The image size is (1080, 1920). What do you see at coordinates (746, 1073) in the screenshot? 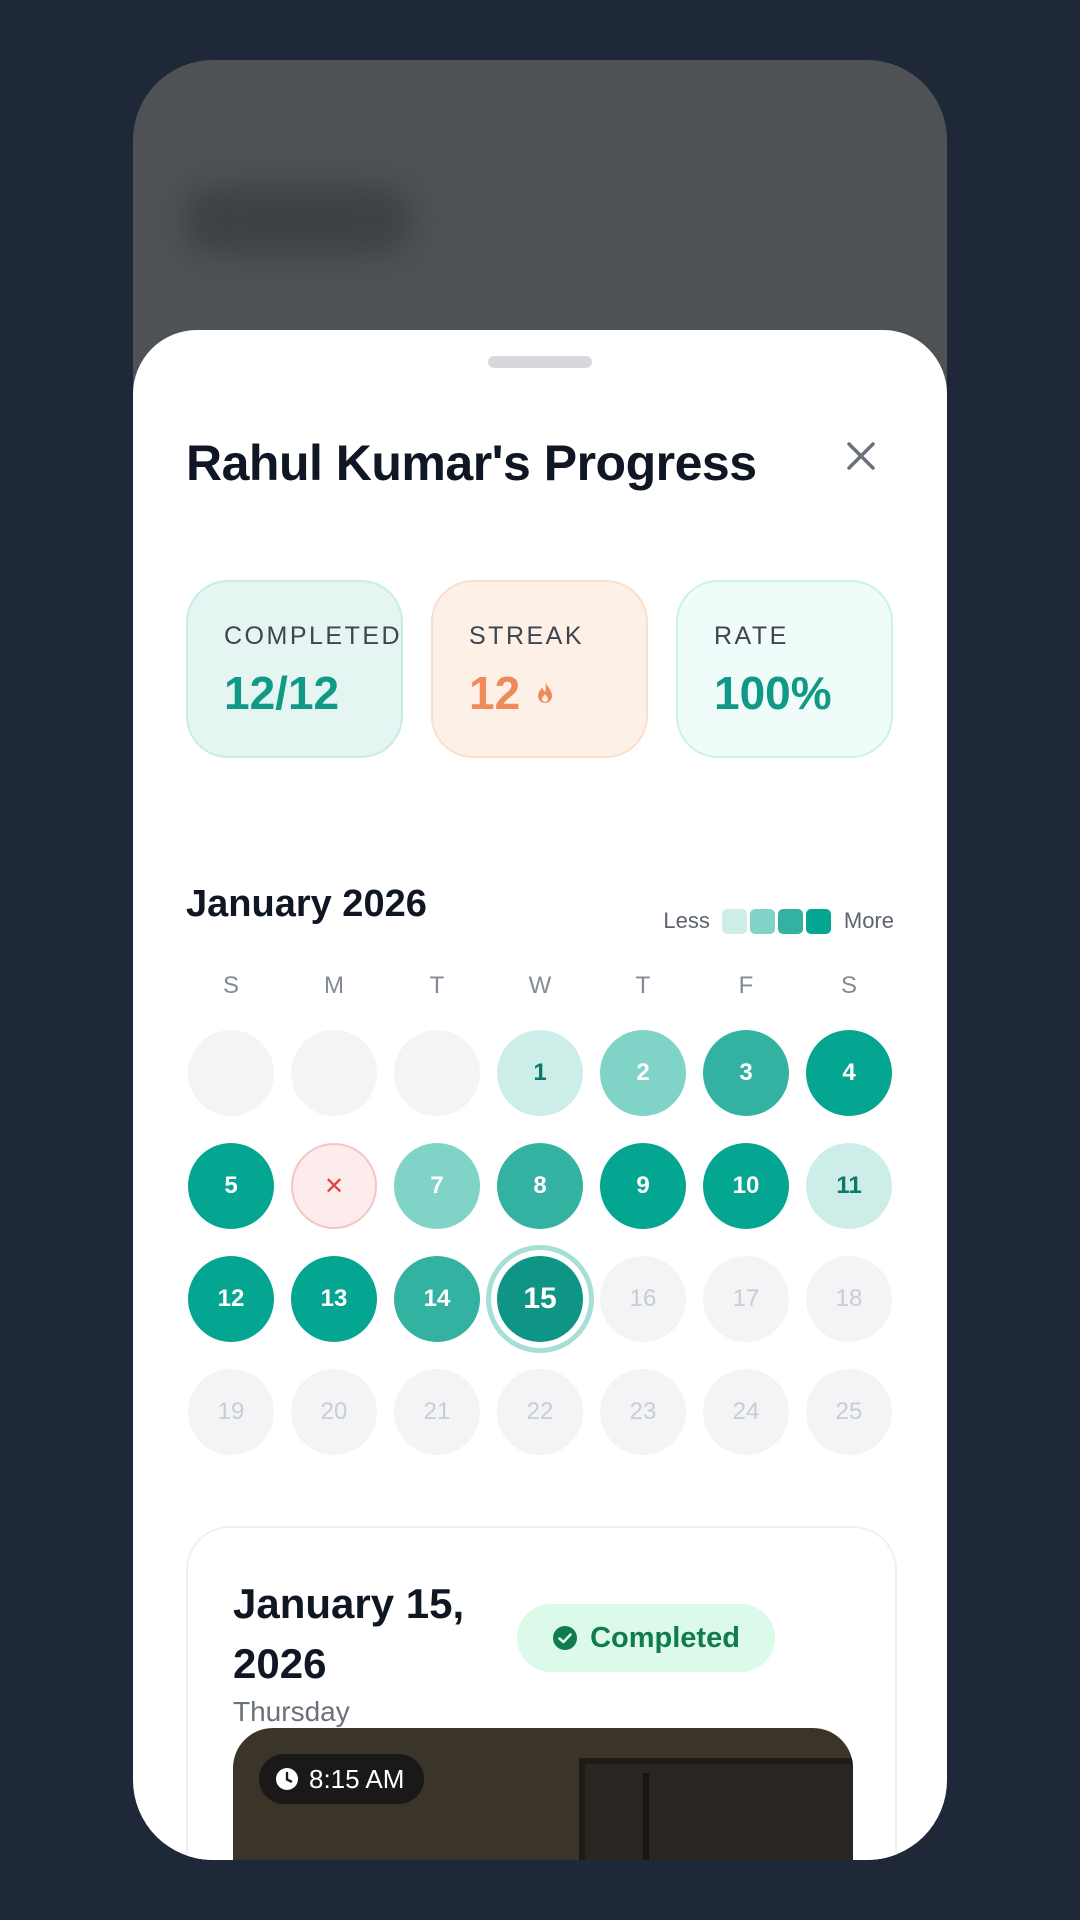
I see `calendar-day: 3` at bounding box center [746, 1073].